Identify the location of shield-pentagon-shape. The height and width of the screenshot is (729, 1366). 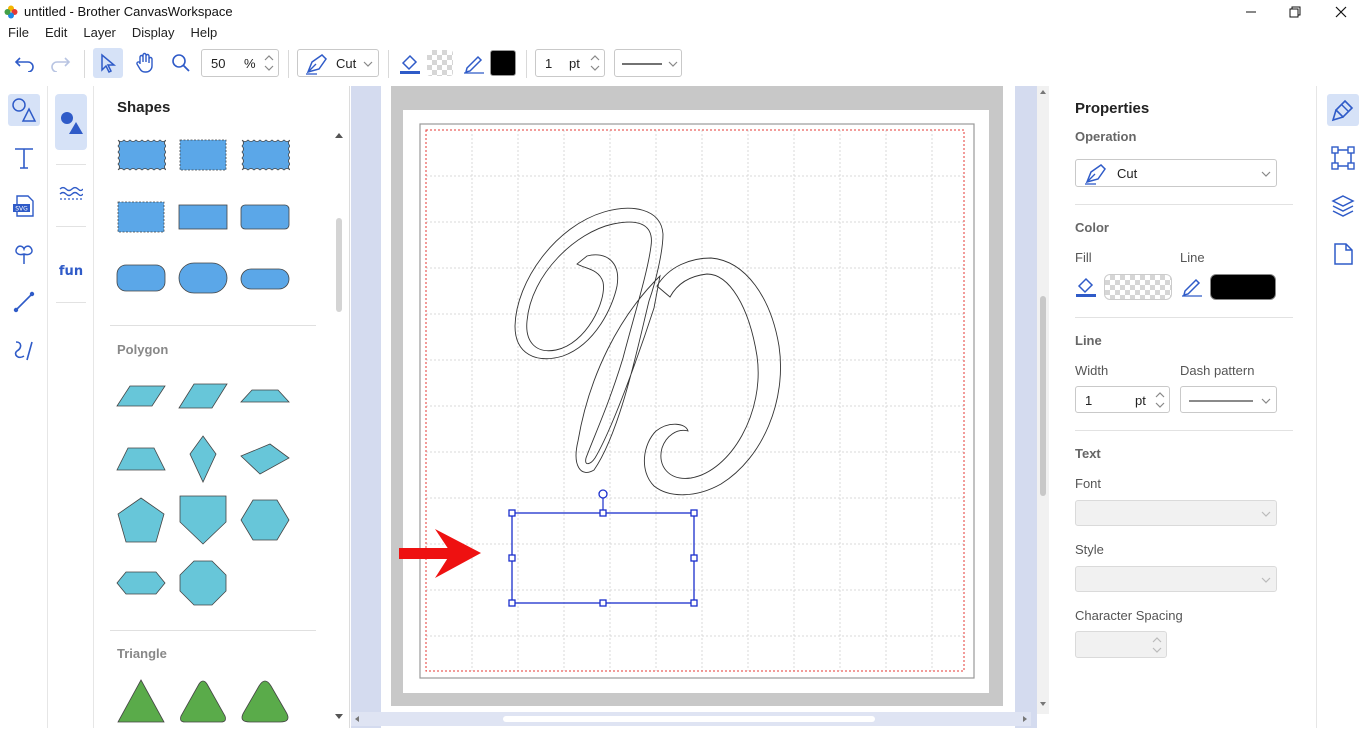
(203, 520).